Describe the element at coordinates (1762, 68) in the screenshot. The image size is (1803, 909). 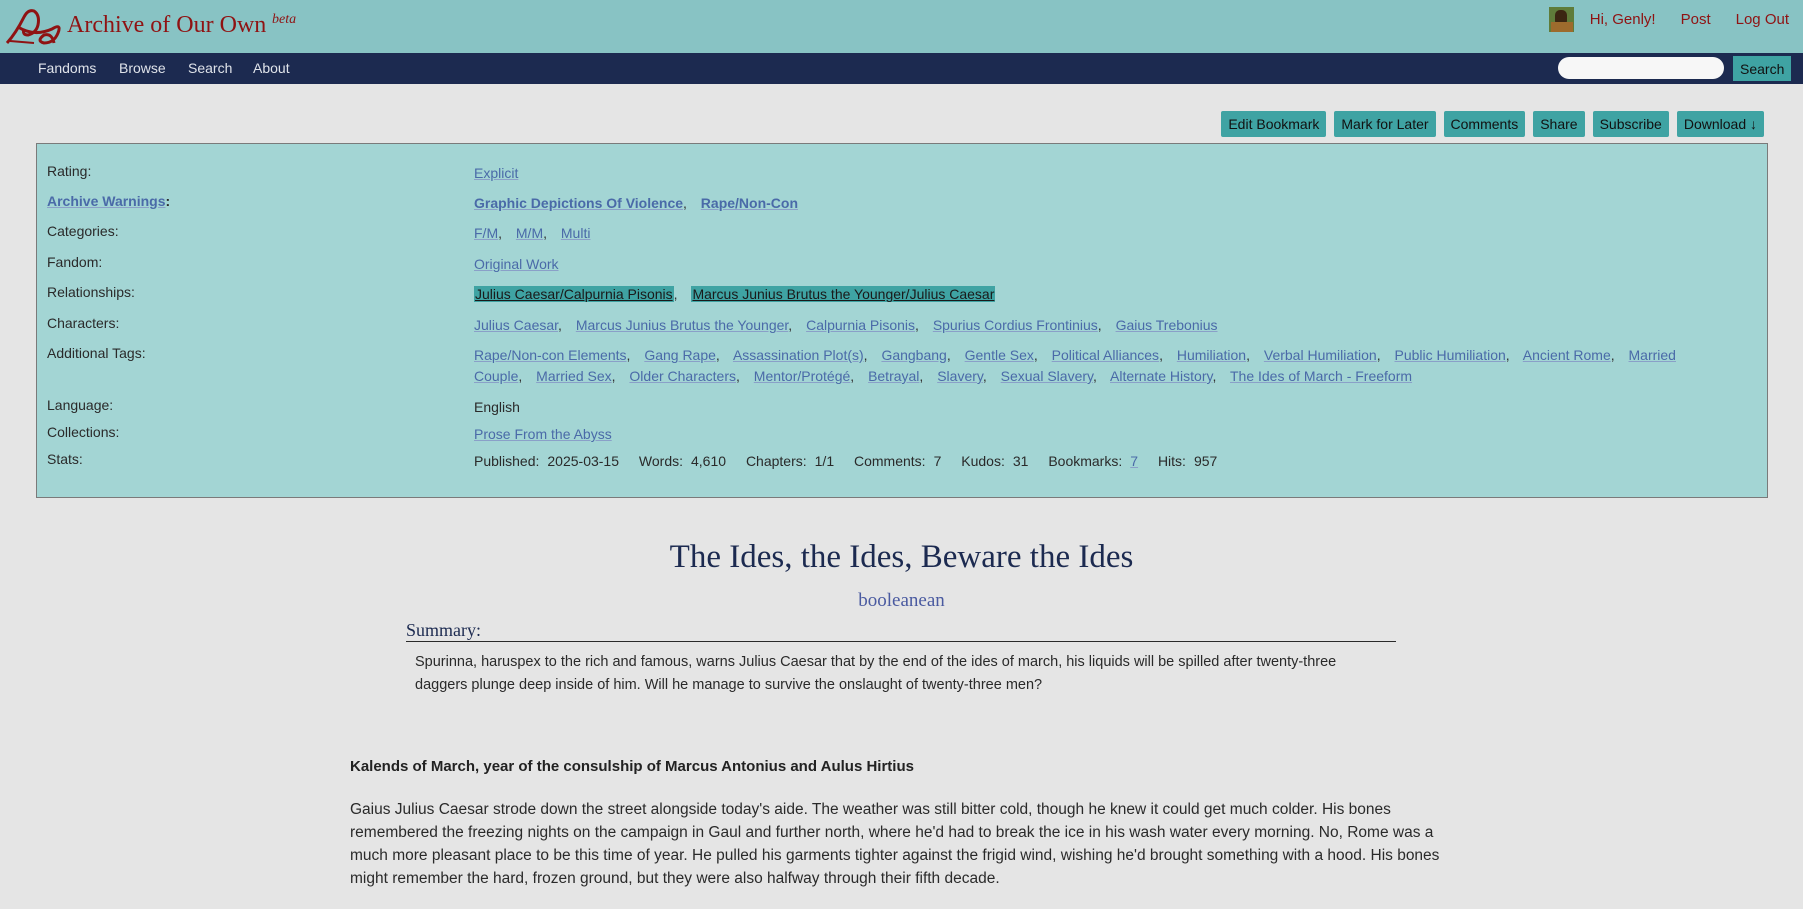
I see `search-button: Search` at that location.